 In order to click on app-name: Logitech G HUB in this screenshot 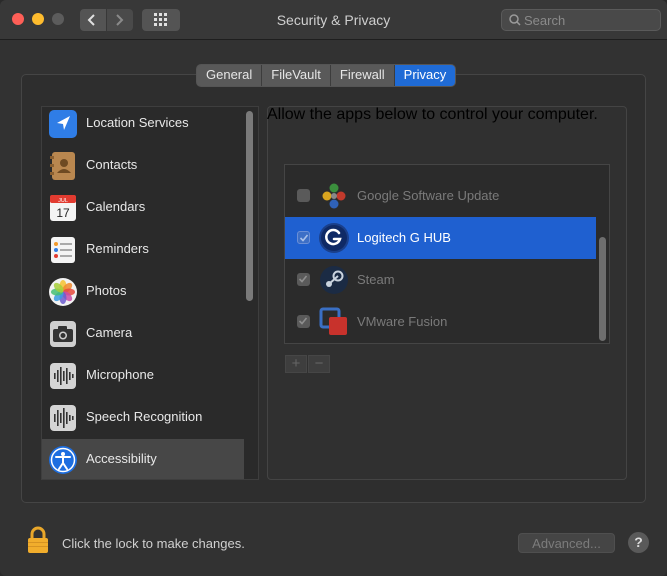, I will do `click(404, 237)`.